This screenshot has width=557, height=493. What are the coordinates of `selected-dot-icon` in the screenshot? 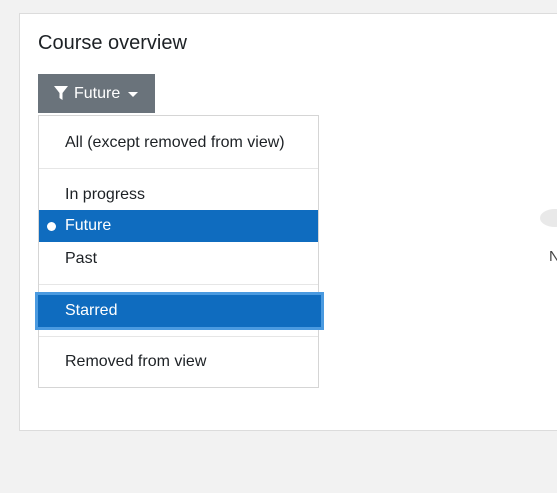 It's located at (51, 226).